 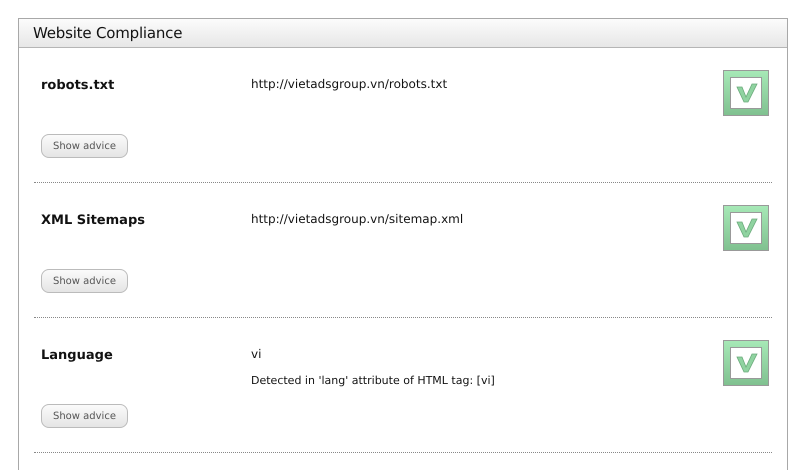 I want to click on check-result: vi, so click(x=256, y=354).